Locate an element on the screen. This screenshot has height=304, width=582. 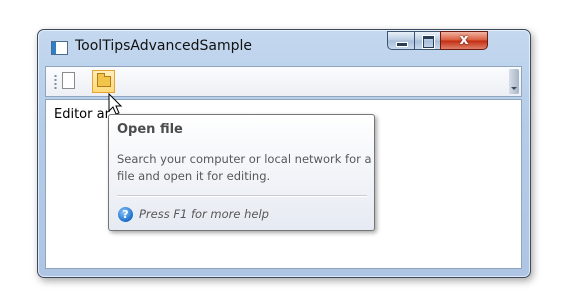
tooltip-separator is located at coordinates (242, 196).